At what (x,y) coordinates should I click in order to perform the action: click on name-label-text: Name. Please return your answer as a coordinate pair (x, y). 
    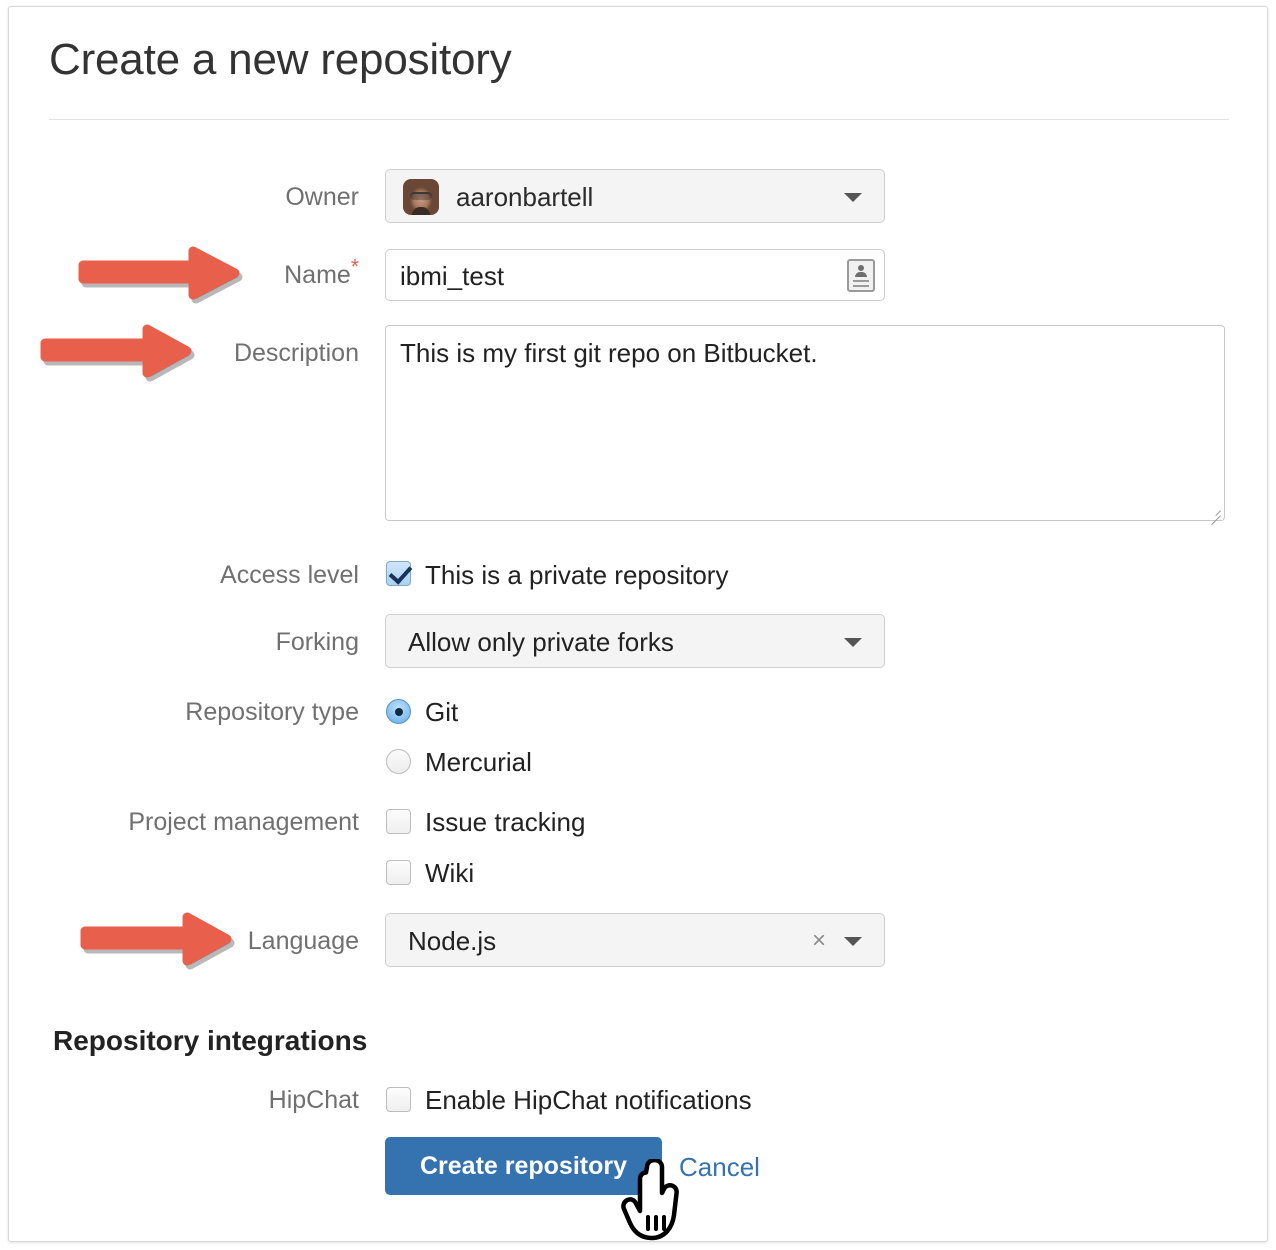
    Looking at the image, I should click on (317, 275).